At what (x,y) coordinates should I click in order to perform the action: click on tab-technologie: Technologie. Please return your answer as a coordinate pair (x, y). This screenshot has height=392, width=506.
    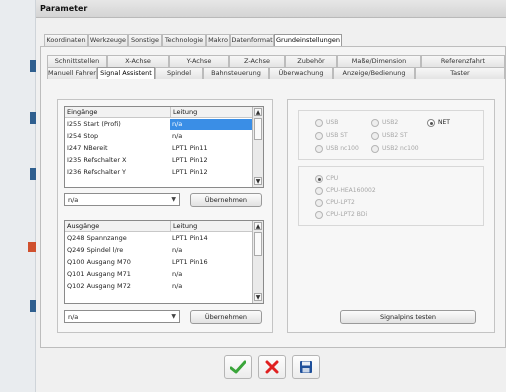
    Looking at the image, I should click on (184, 40).